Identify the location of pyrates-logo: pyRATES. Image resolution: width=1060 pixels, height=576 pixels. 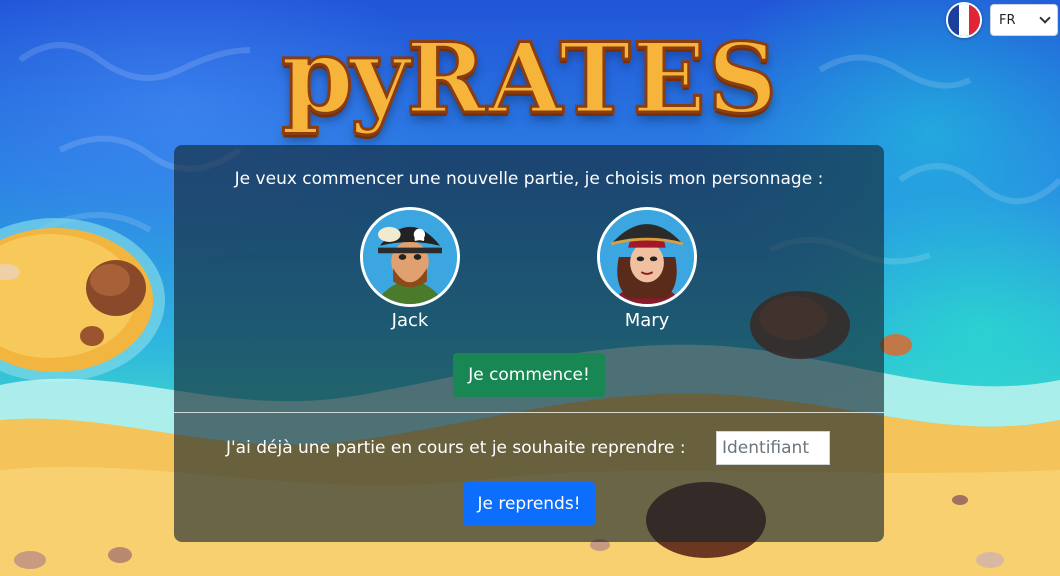
(530, 70).